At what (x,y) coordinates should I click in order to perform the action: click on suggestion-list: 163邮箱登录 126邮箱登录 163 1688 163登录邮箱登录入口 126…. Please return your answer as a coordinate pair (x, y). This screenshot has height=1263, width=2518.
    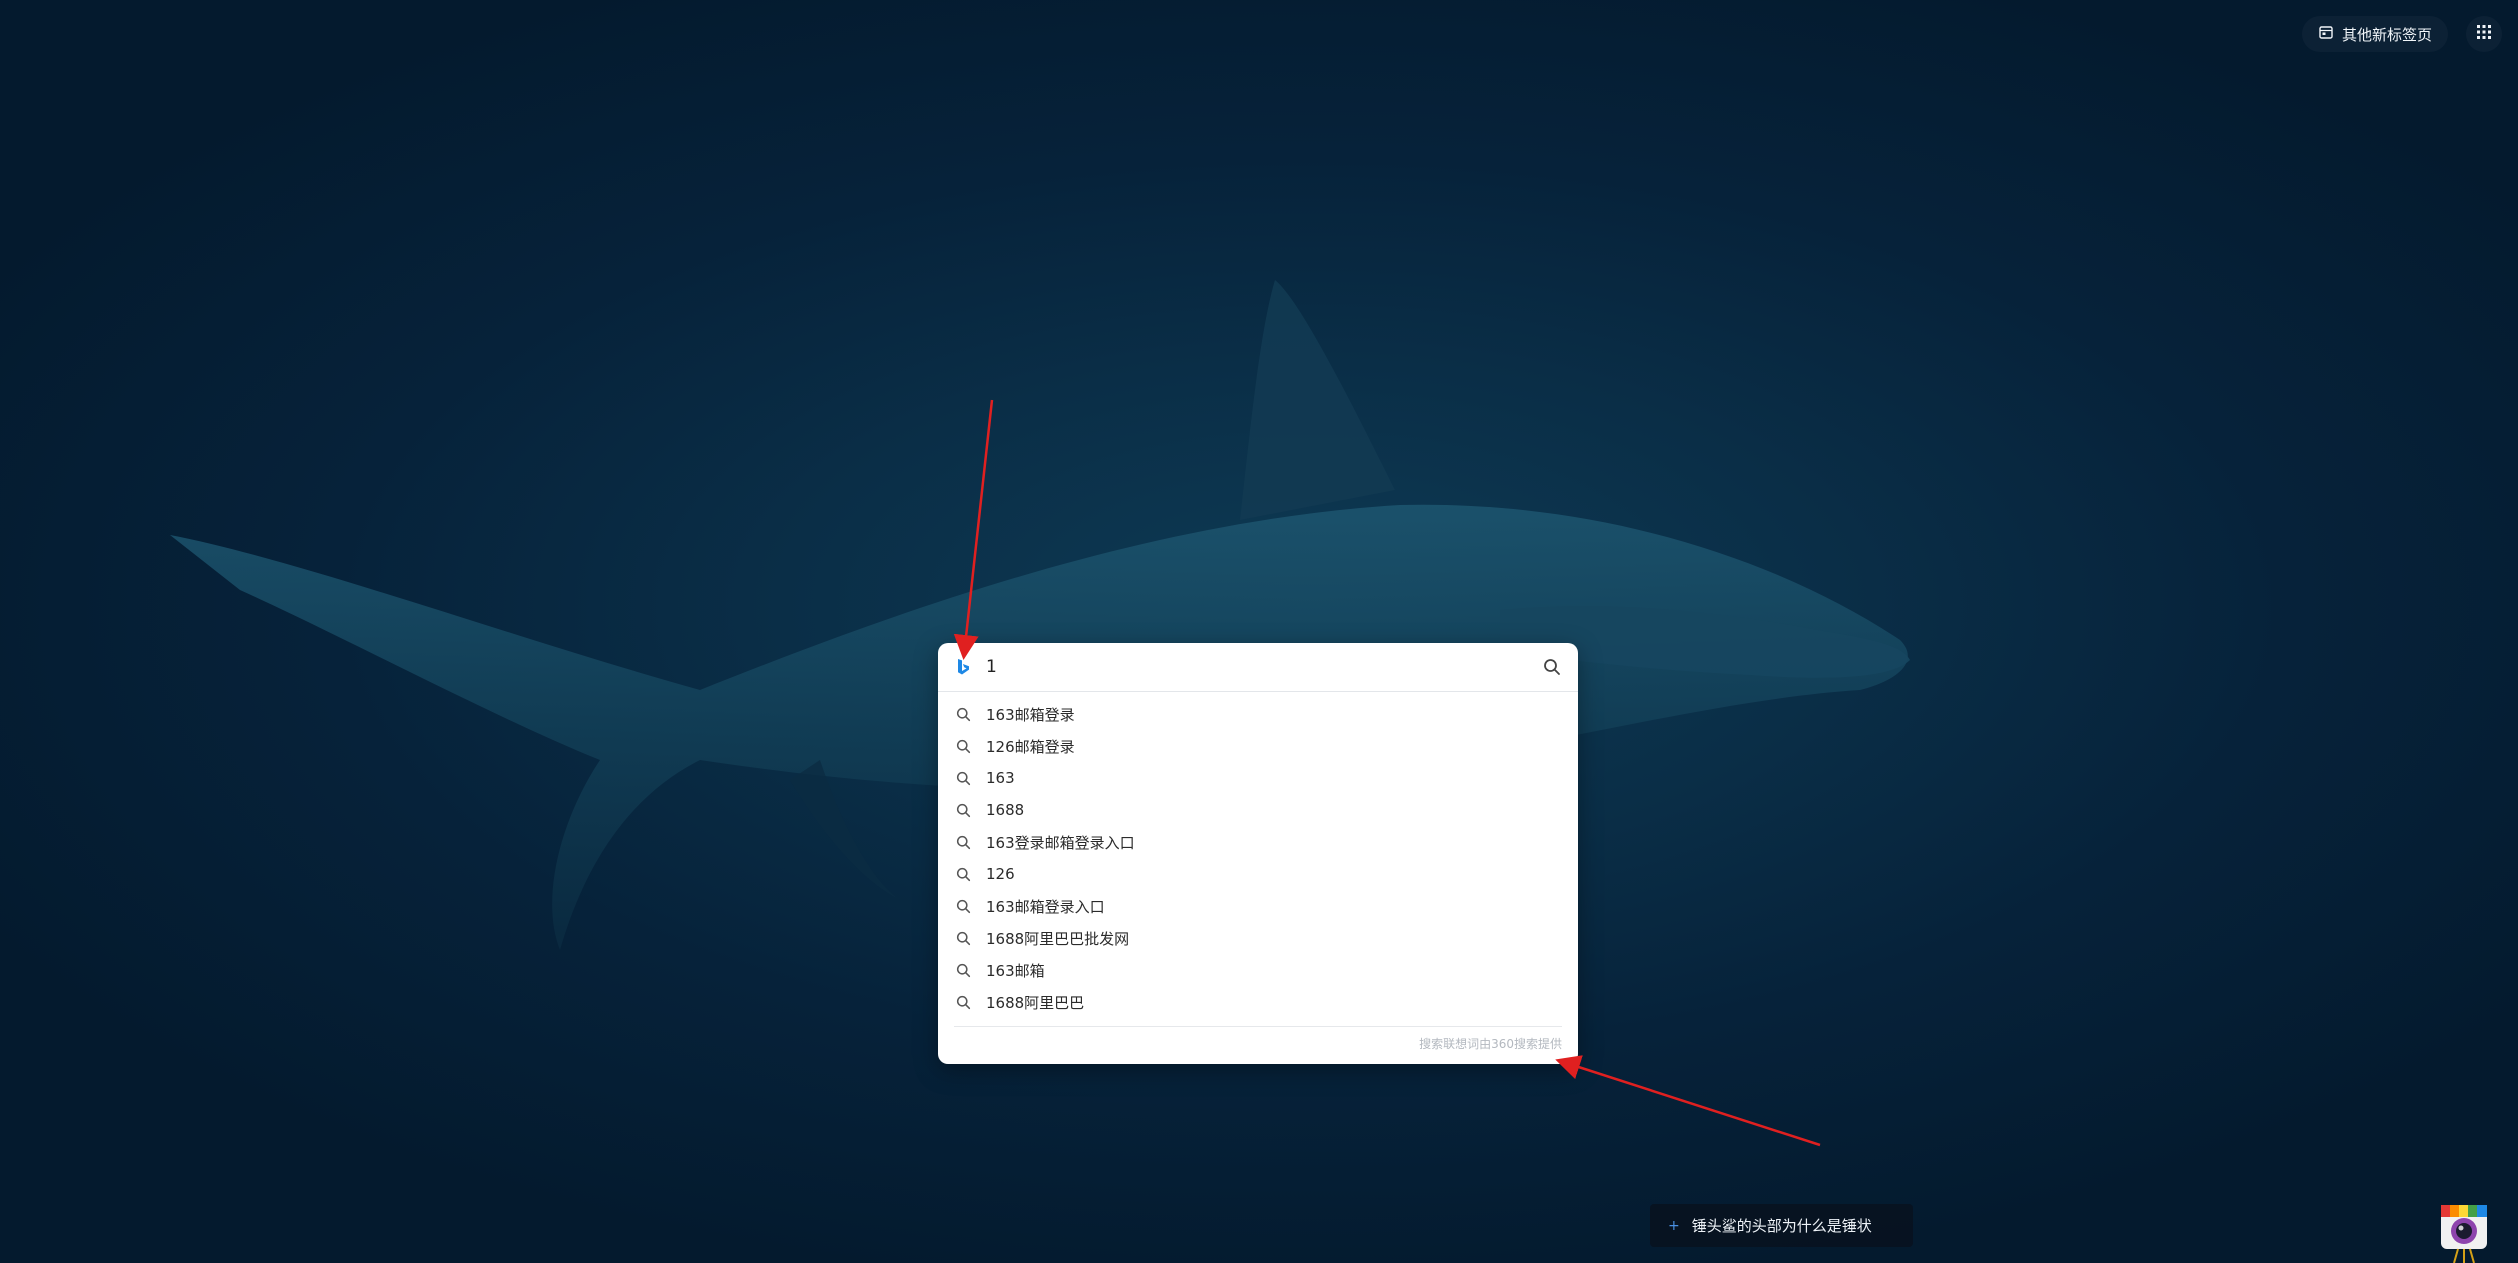
    Looking at the image, I should click on (1258, 855).